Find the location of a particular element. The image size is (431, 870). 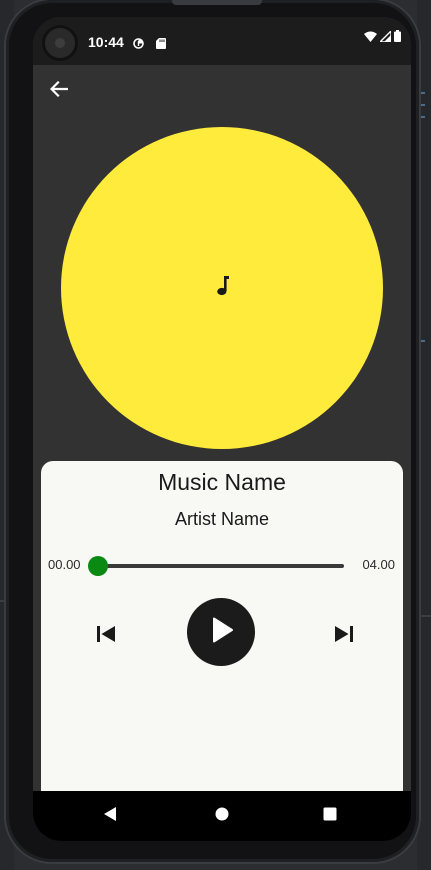

seek-slider is located at coordinates (216, 566).